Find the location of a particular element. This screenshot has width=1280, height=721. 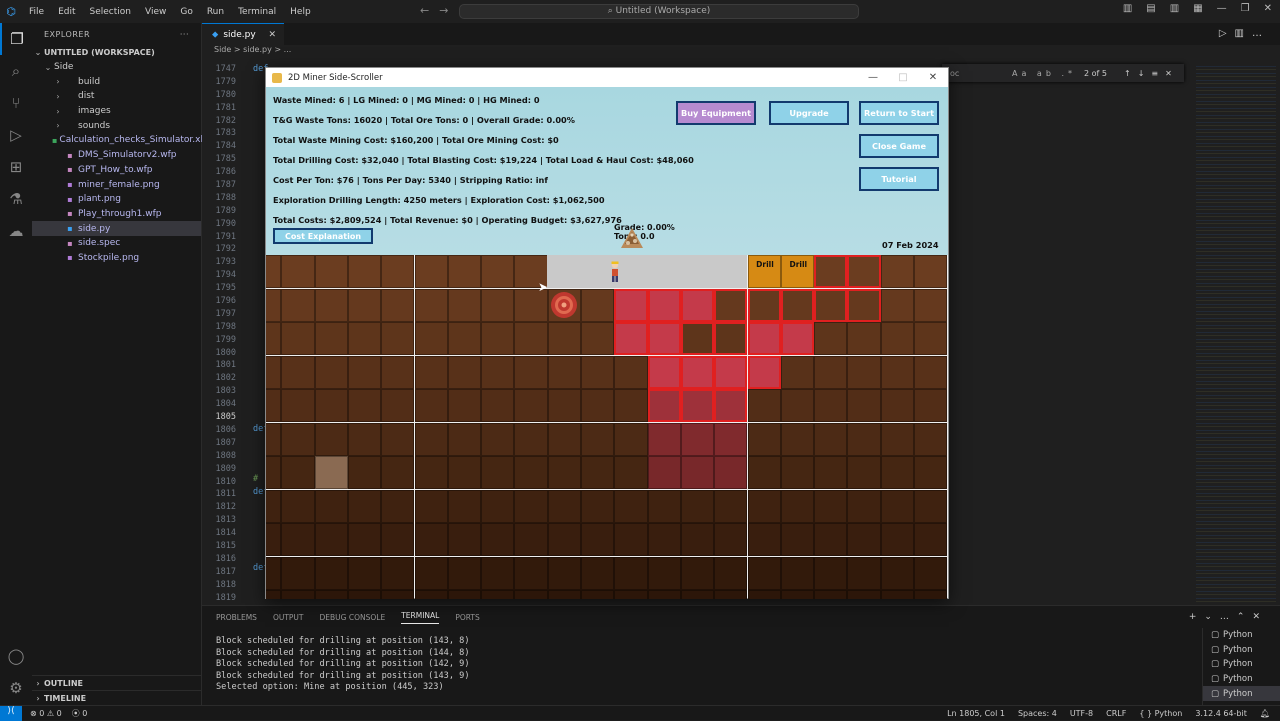

notifications-icon: 🔔︎ is located at coordinates (1265, 713).